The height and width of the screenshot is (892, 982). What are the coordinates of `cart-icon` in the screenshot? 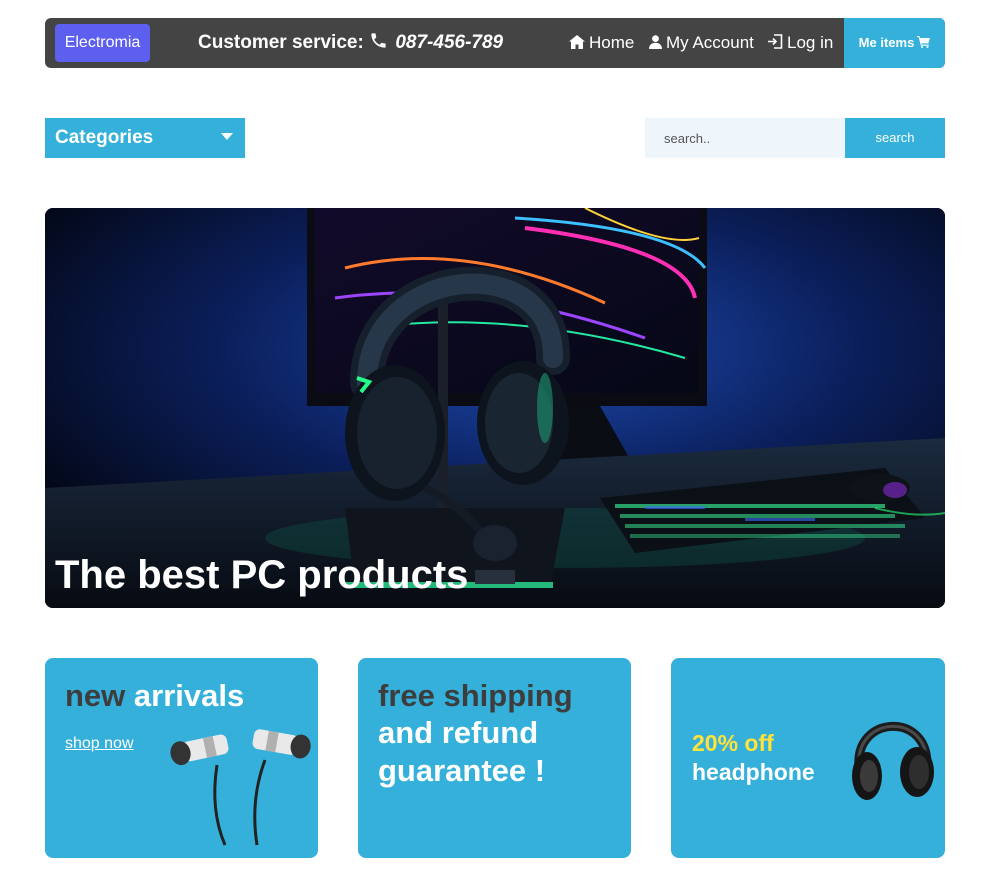 It's located at (924, 43).